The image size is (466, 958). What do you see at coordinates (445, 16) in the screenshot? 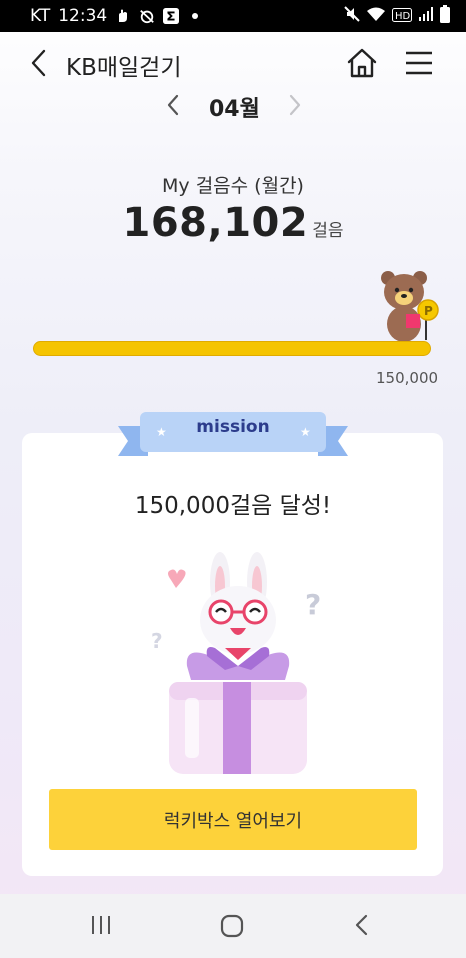
I see `battery-icon` at bounding box center [445, 16].